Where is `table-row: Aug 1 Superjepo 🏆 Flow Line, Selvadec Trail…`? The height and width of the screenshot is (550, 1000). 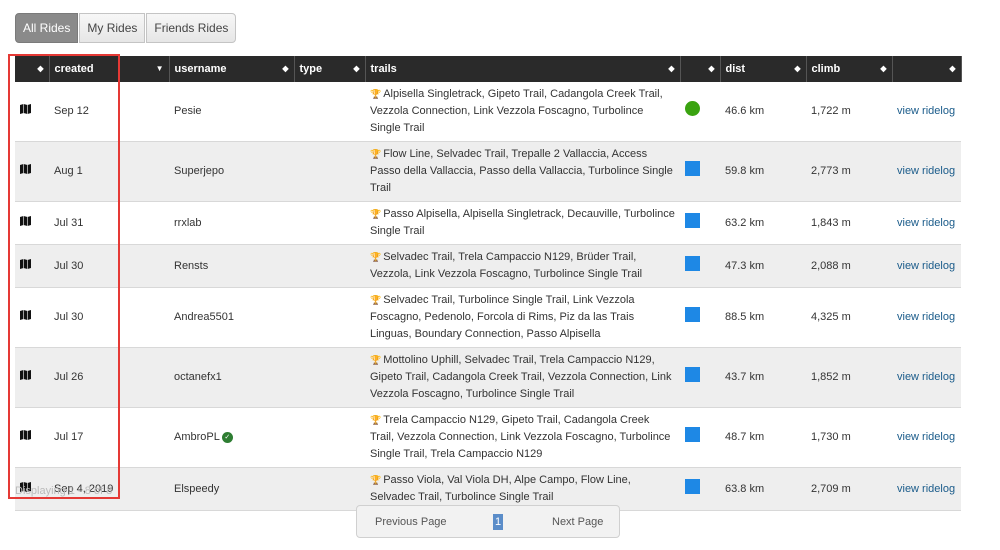
table-row: Aug 1 Superjepo 🏆 Flow Line, Selvadec Trail… is located at coordinates (488, 171).